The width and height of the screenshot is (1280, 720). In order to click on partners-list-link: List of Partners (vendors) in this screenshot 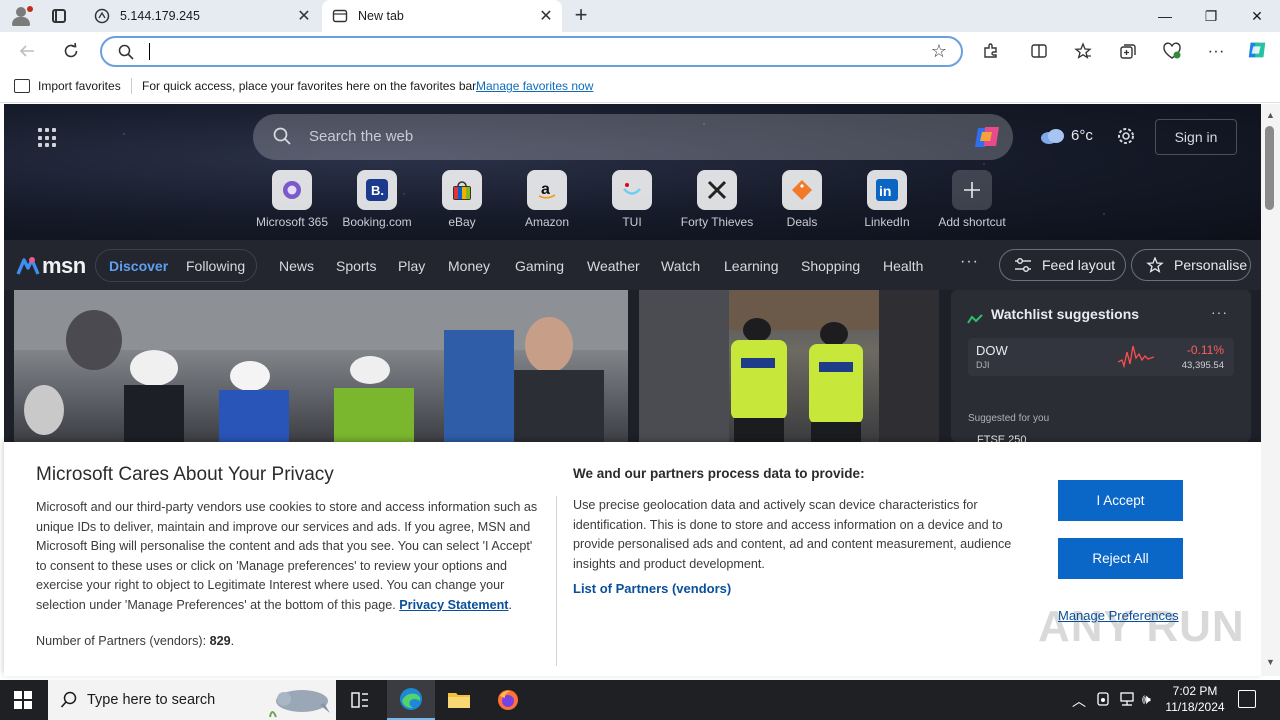, I will do `click(652, 588)`.